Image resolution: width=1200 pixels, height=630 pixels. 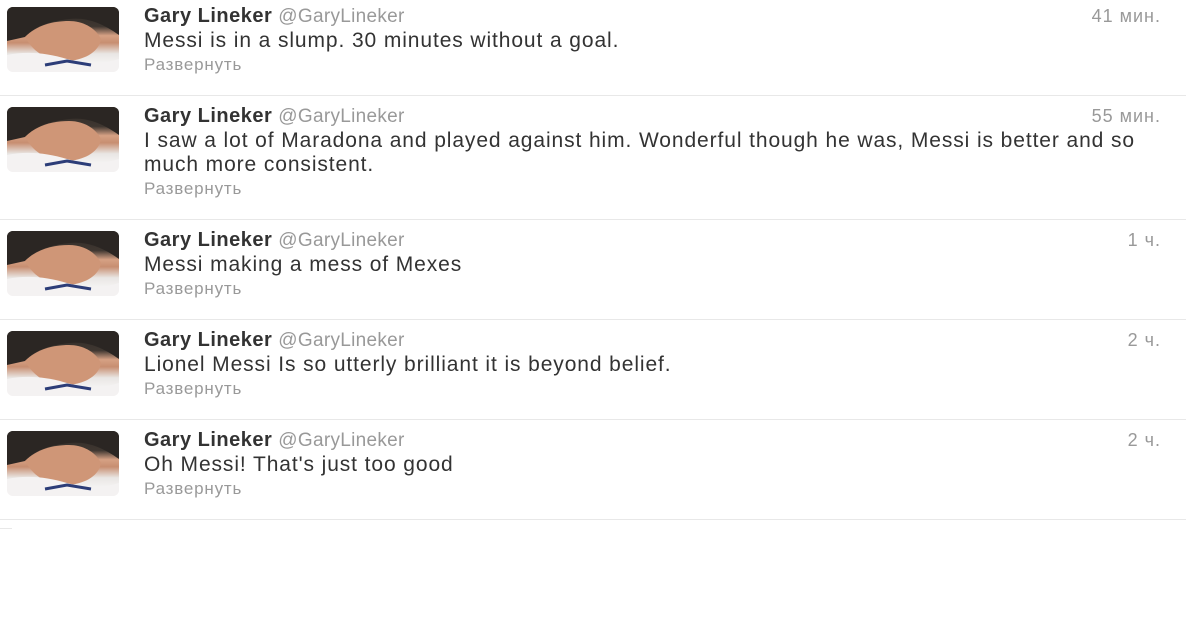 What do you see at coordinates (1126, 116) in the screenshot?
I see `tweet-timestamp: 55 мин.` at bounding box center [1126, 116].